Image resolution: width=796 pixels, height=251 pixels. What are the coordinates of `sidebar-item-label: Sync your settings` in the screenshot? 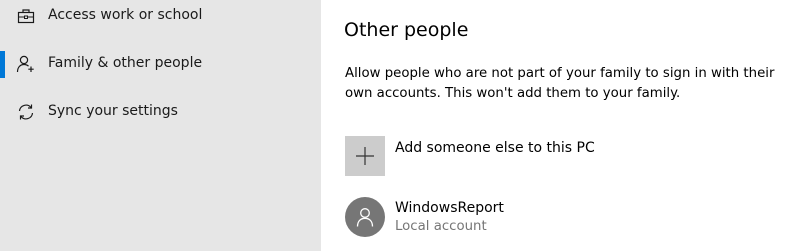 It's located at (113, 111).